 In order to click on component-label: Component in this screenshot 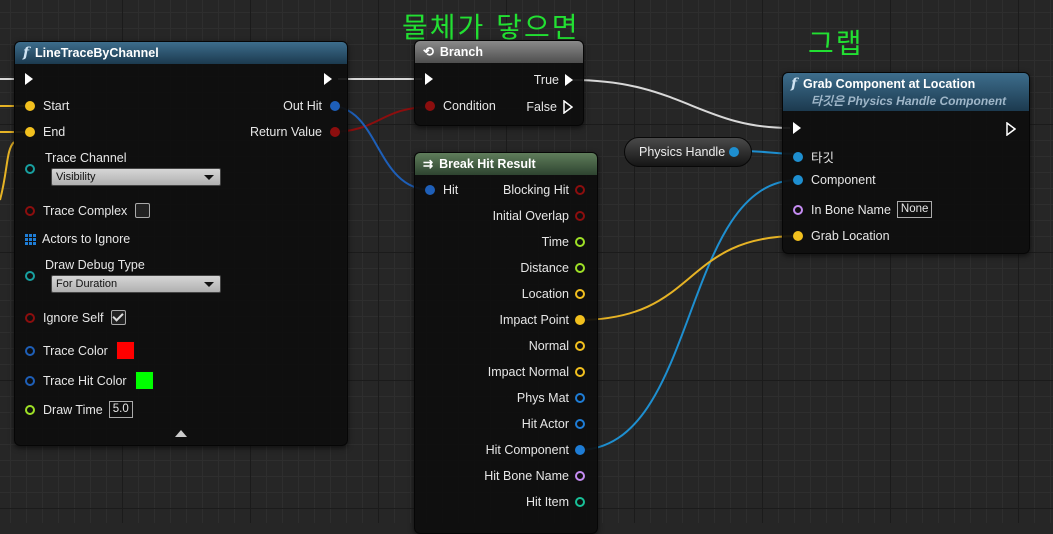, I will do `click(843, 180)`.